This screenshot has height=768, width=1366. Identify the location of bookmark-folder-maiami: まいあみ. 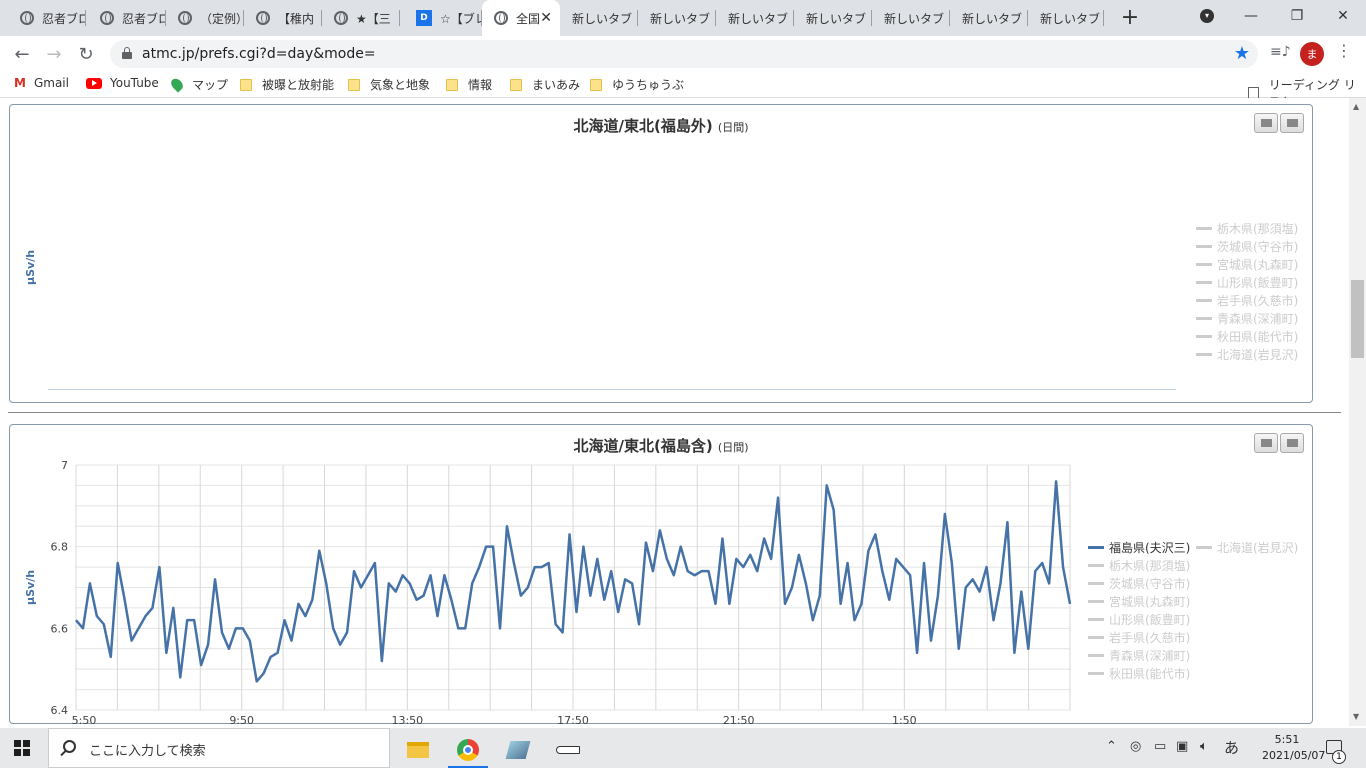
(545, 84).